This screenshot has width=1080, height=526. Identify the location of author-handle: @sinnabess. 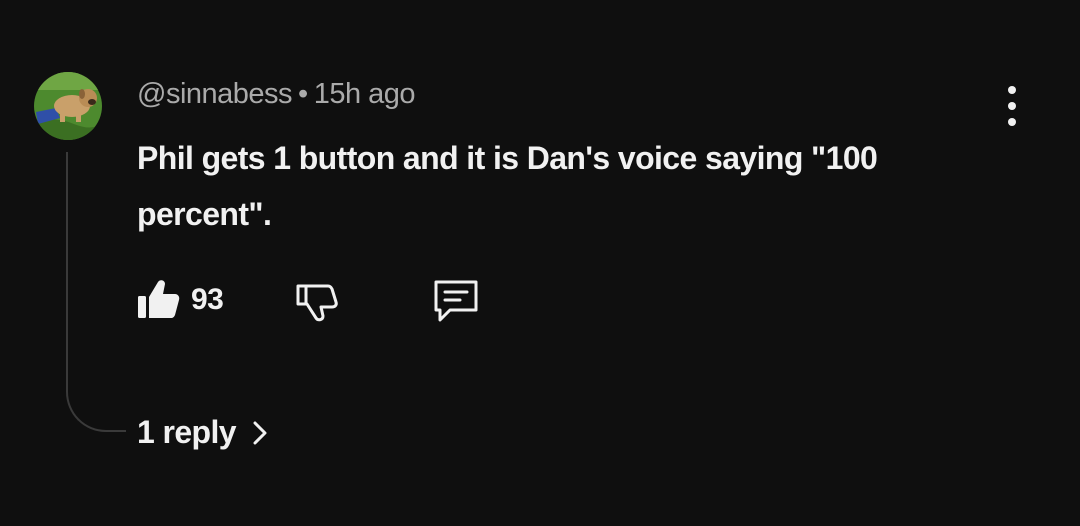
(215, 94).